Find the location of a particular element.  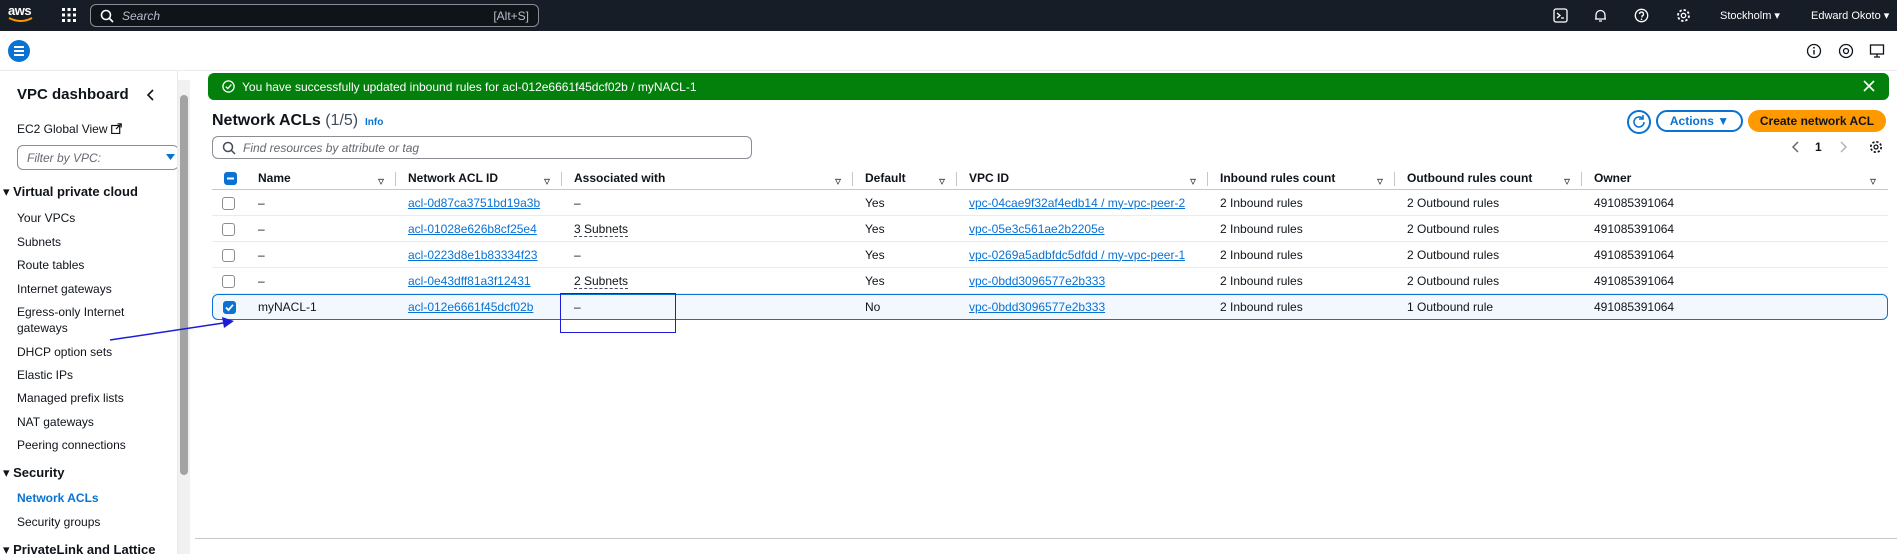

search-placeholder: Search is located at coordinates (141, 16).